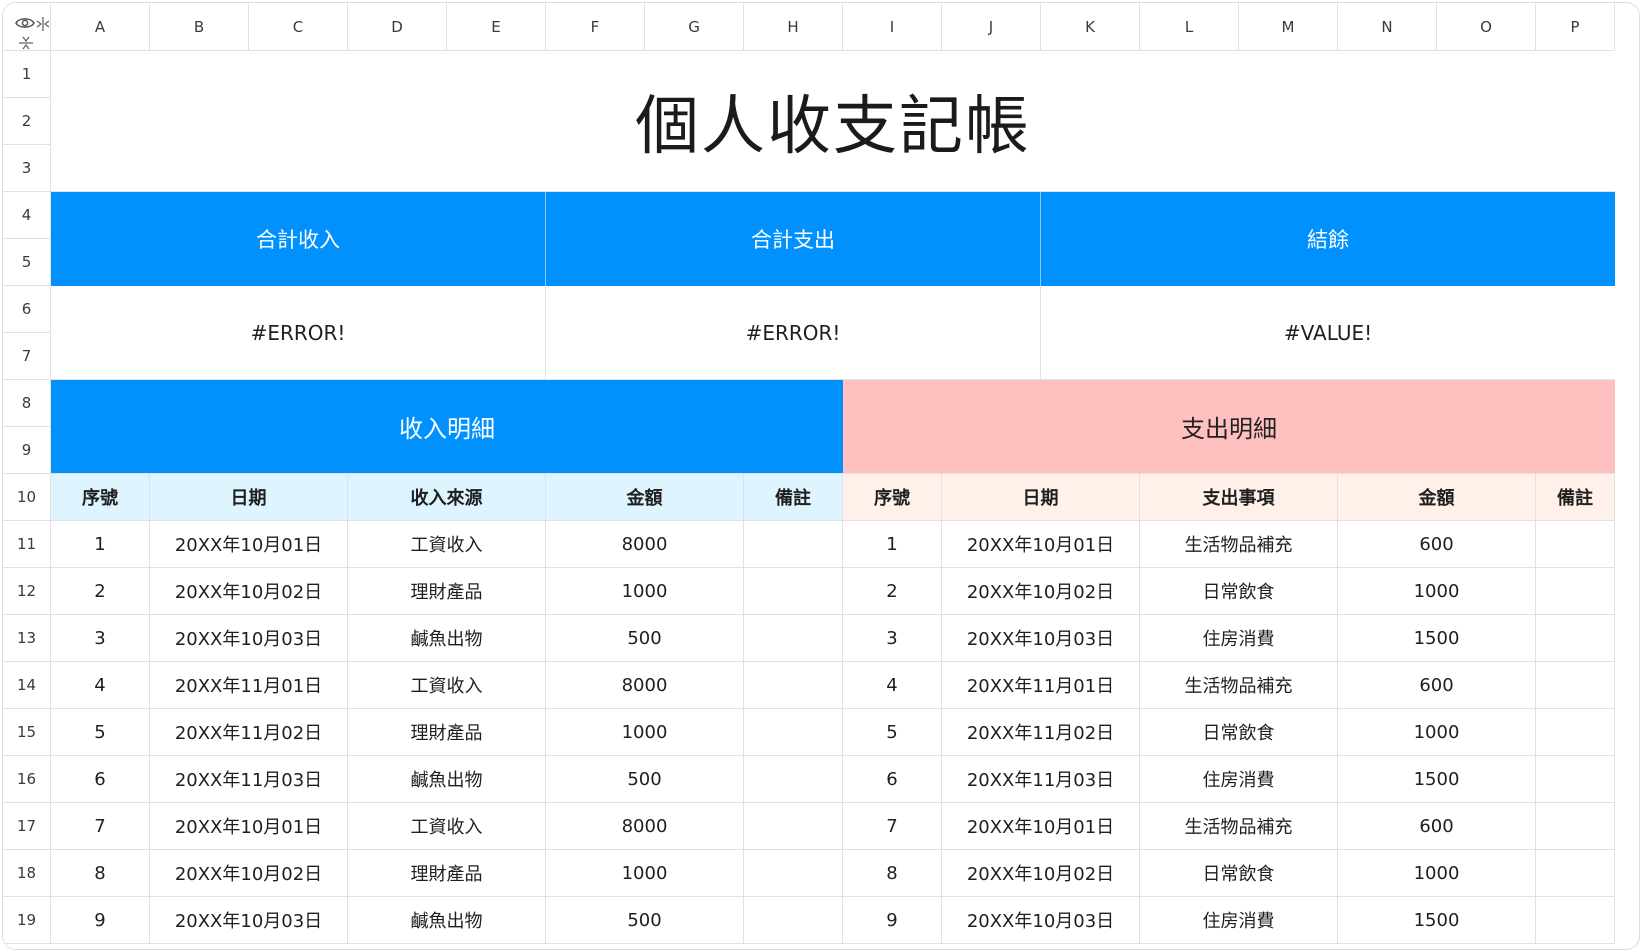 This screenshot has height=952, width=1640. I want to click on expense-col-item: 支出事項, so click(1239, 497).